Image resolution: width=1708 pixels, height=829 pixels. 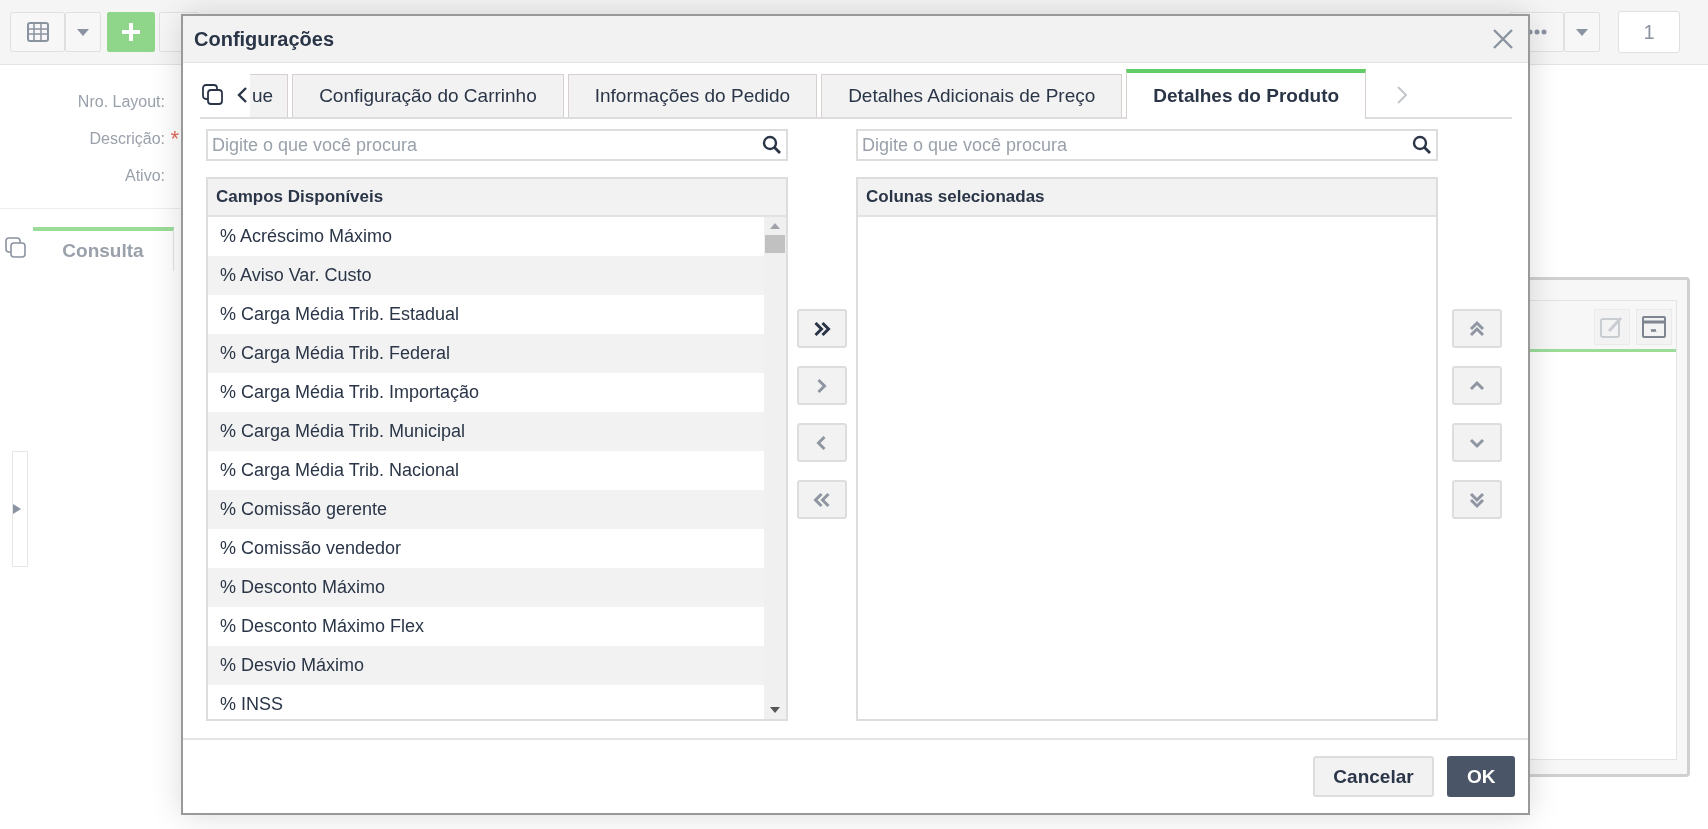 What do you see at coordinates (145, 175) in the screenshot?
I see `field-label: Ativo:` at bounding box center [145, 175].